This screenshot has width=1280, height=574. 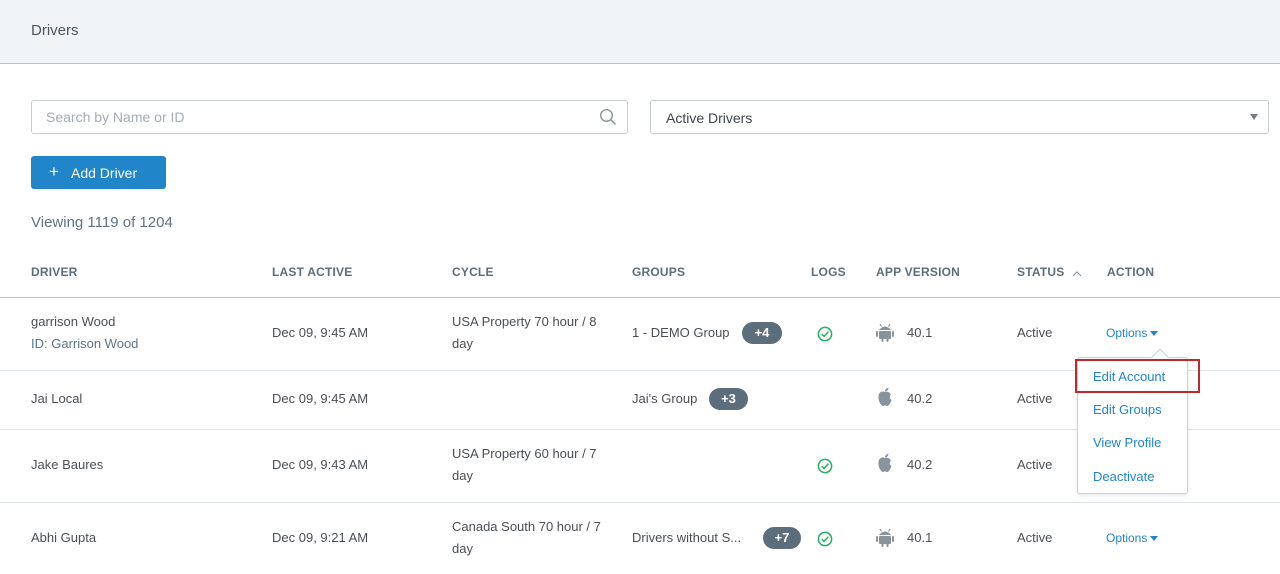 What do you see at coordinates (524, 321) in the screenshot?
I see `cycle-line-1: USA Property 70 hour / 8` at bounding box center [524, 321].